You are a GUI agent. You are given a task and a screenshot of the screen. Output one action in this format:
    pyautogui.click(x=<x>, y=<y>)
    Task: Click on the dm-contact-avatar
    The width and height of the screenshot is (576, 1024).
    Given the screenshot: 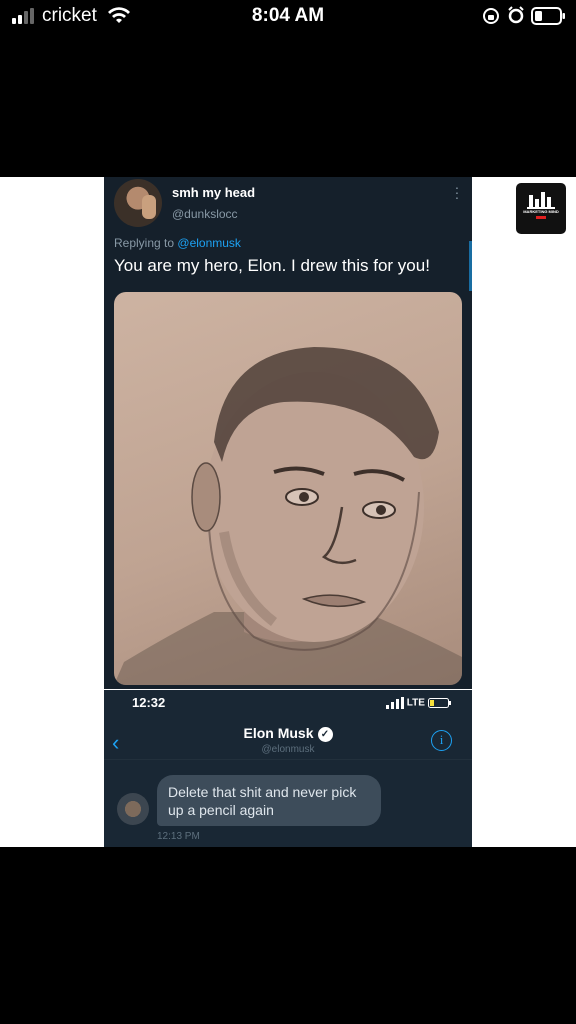 What is the action you would take?
    pyautogui.click(x=133, y=809)
    